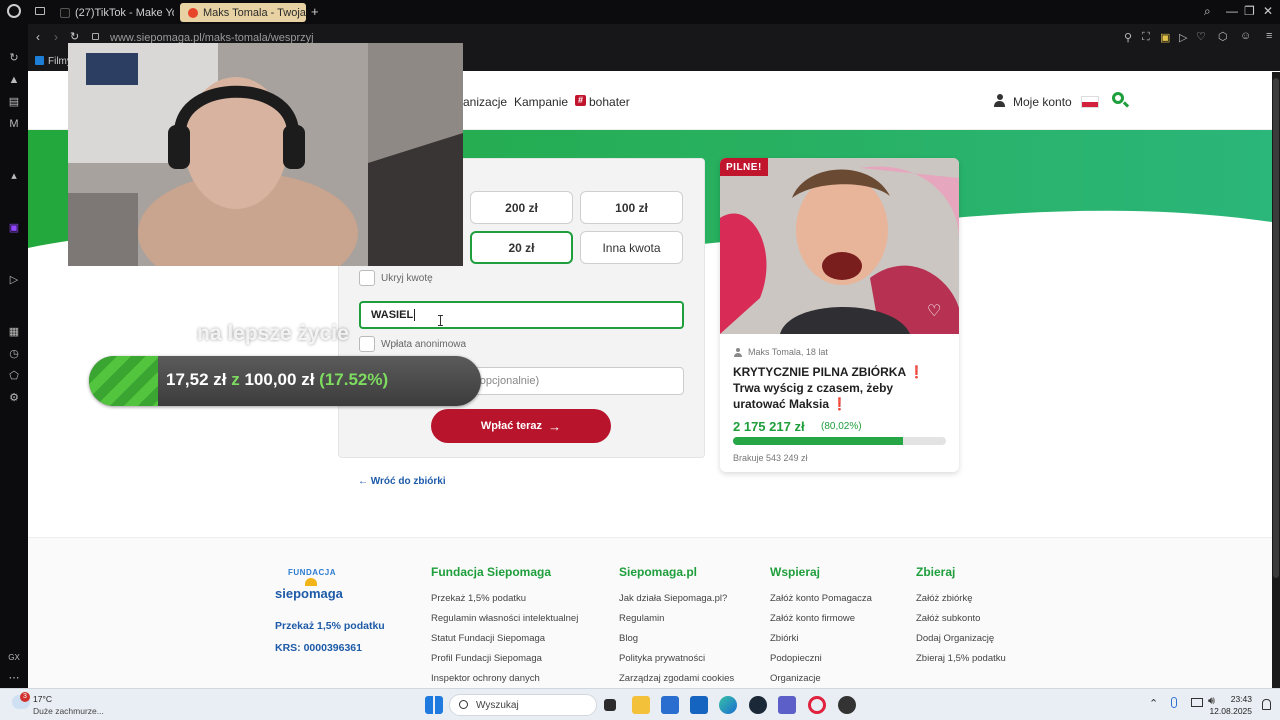 Image resolution: width=1280 pixels, height=720 pixels. Describe the element at coordinates (14, 124) in the screenshot. I see `mail-icon: M` at that location.